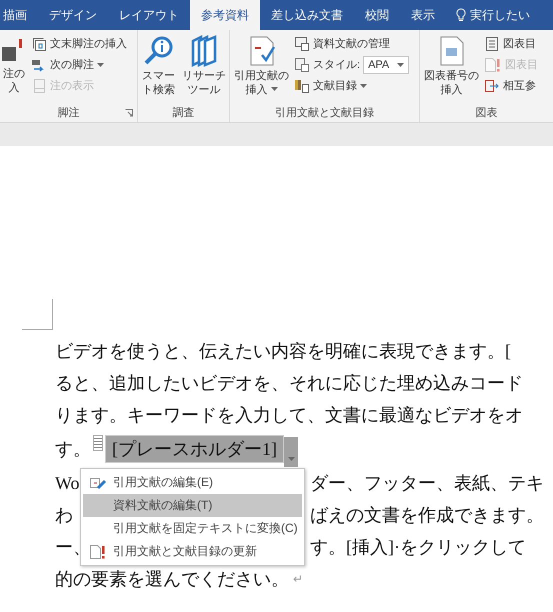 The height and width of the screenshot is (612, 553). What do you see at coordinates (302, 86) in the screenshot?
I see `bibliography-icon` at bounding box center [302, 86].